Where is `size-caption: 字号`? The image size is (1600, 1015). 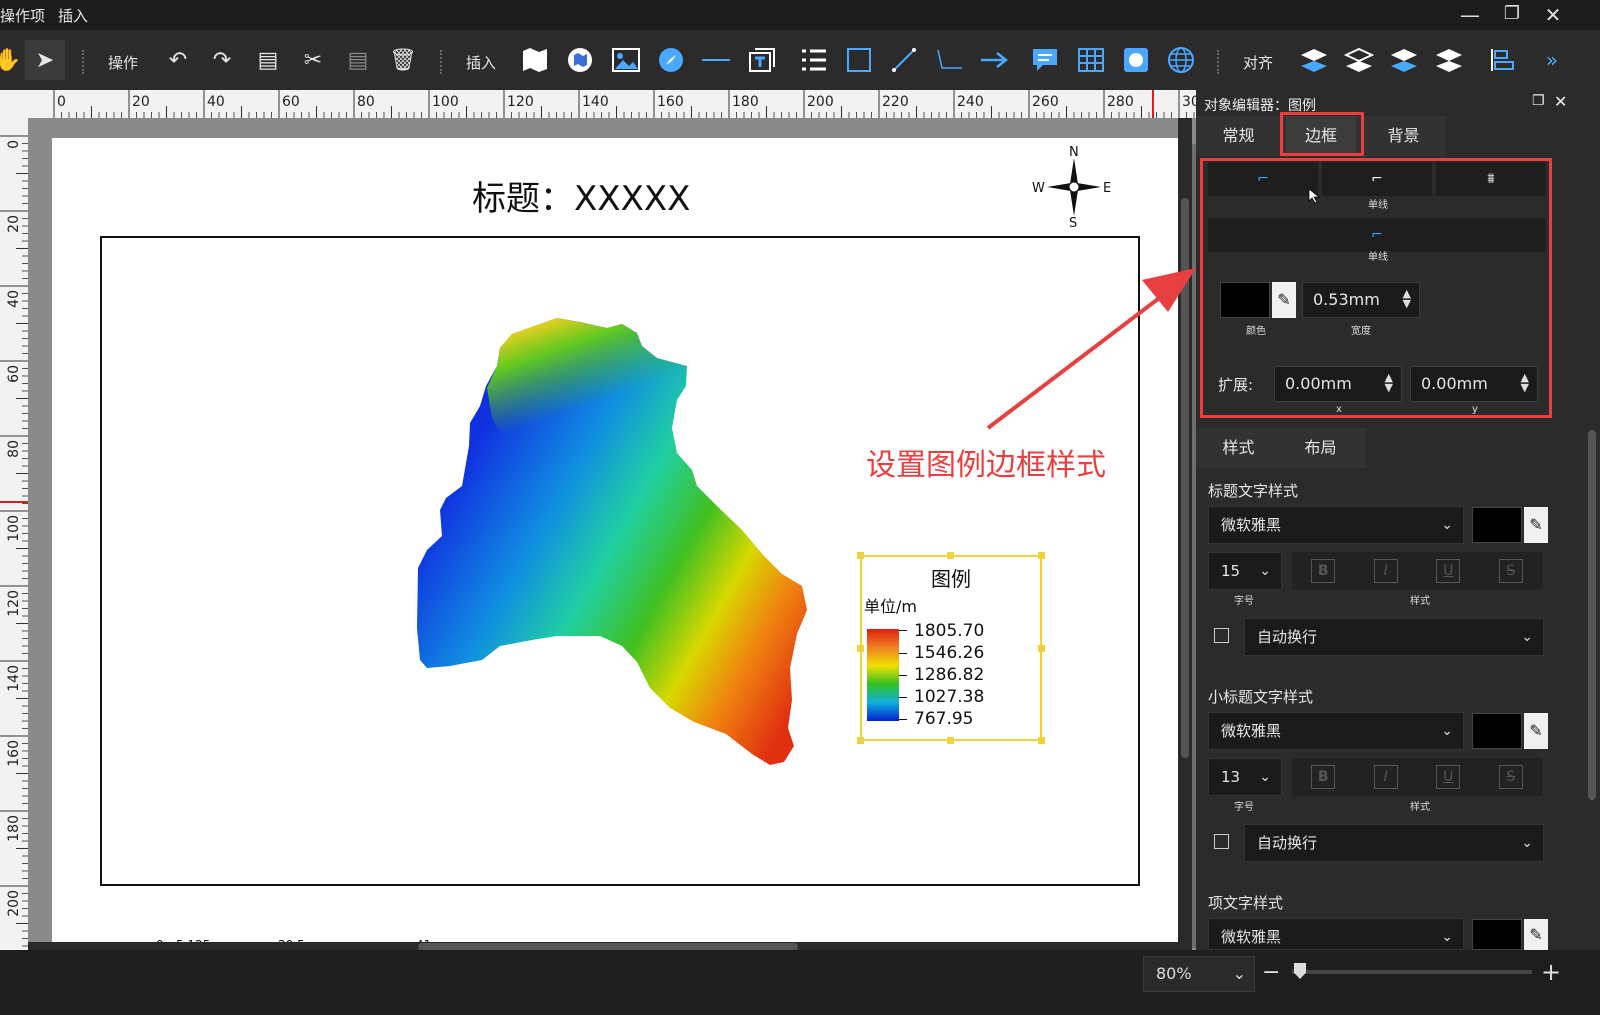 size-caption: 字号 is located at coordinates (1244, 807).